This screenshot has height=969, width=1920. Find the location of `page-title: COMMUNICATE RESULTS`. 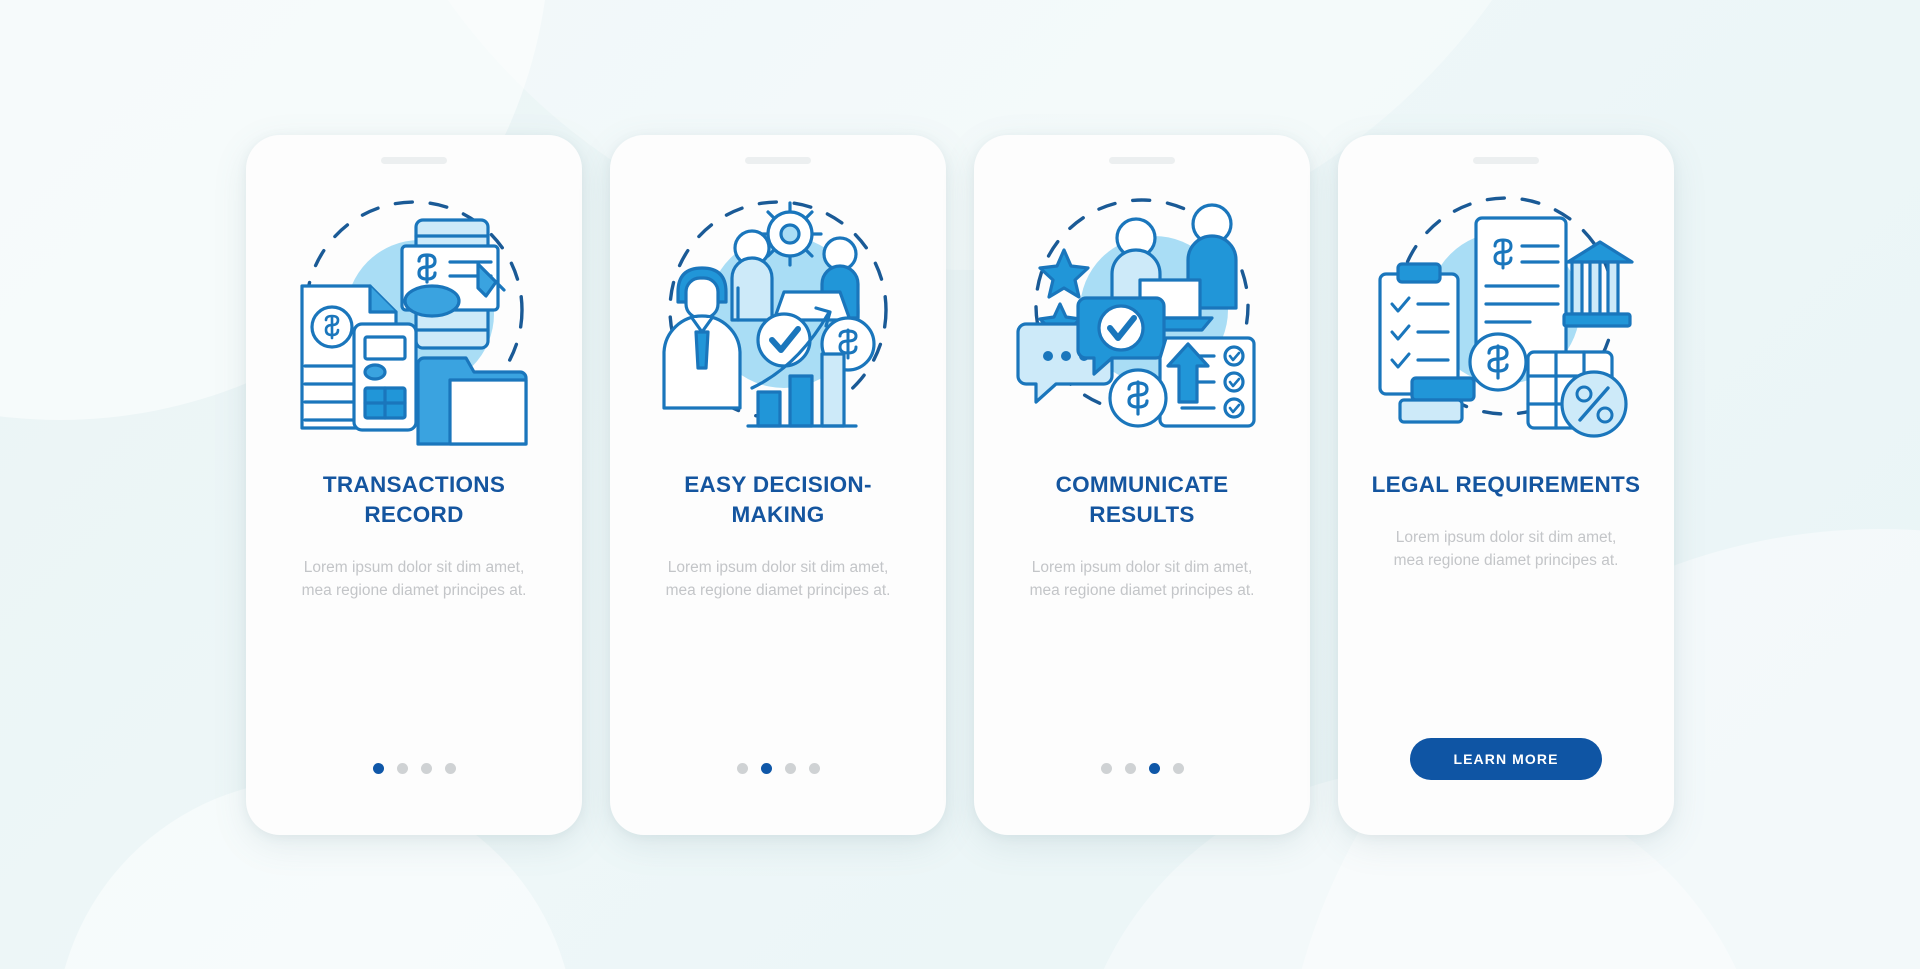

page-title: COMMUNICATE RESULTS is located at coordinates (1142, 499).